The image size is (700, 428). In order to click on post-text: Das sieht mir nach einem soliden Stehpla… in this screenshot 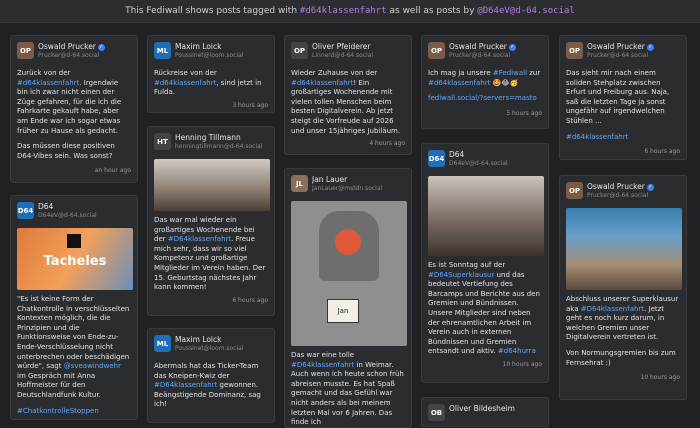, I will do `click(623, 105)`.